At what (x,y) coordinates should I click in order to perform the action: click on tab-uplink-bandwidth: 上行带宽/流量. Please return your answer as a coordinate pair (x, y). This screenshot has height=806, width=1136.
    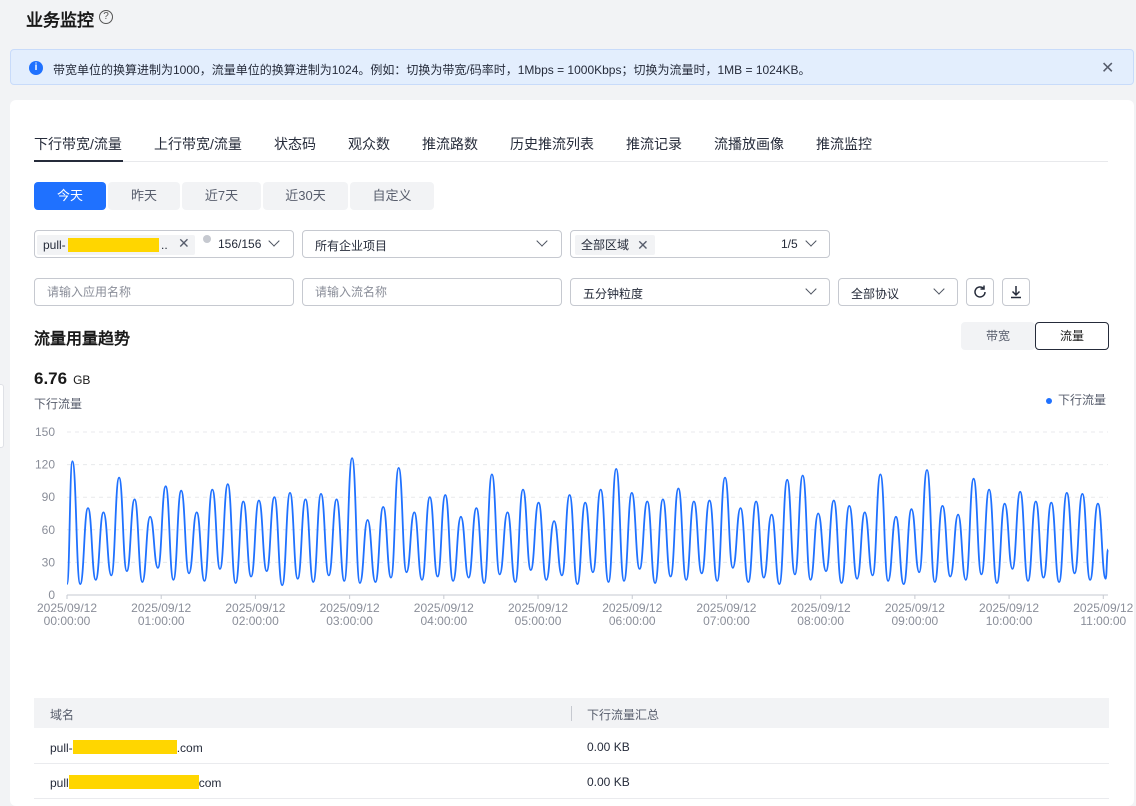
    Looking at the image, I should click on (198, 144).